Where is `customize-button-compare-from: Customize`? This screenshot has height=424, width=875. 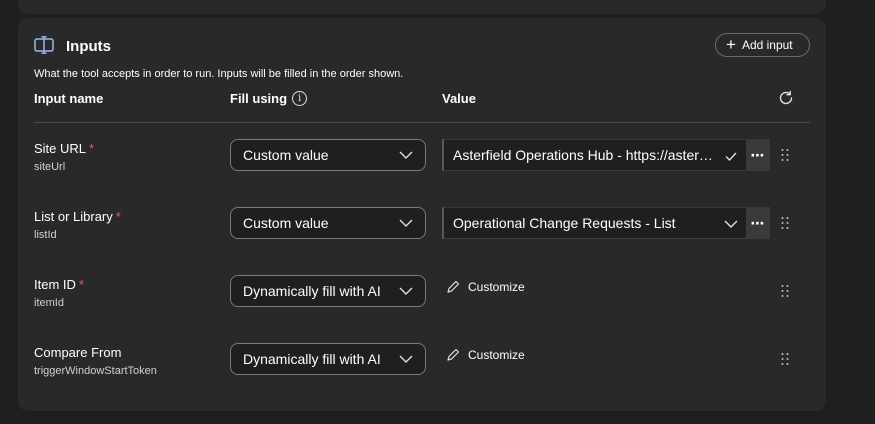 customize-button-compare-from: Customize is located at coordinates (485, 355).